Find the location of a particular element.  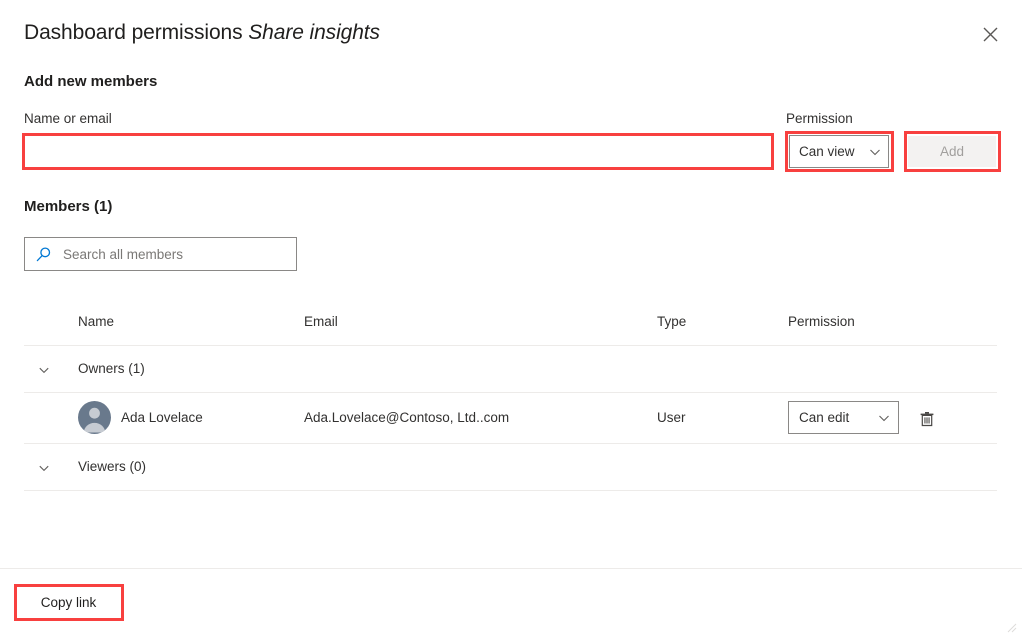

cell-type: User is located at coordinates (671, 417).